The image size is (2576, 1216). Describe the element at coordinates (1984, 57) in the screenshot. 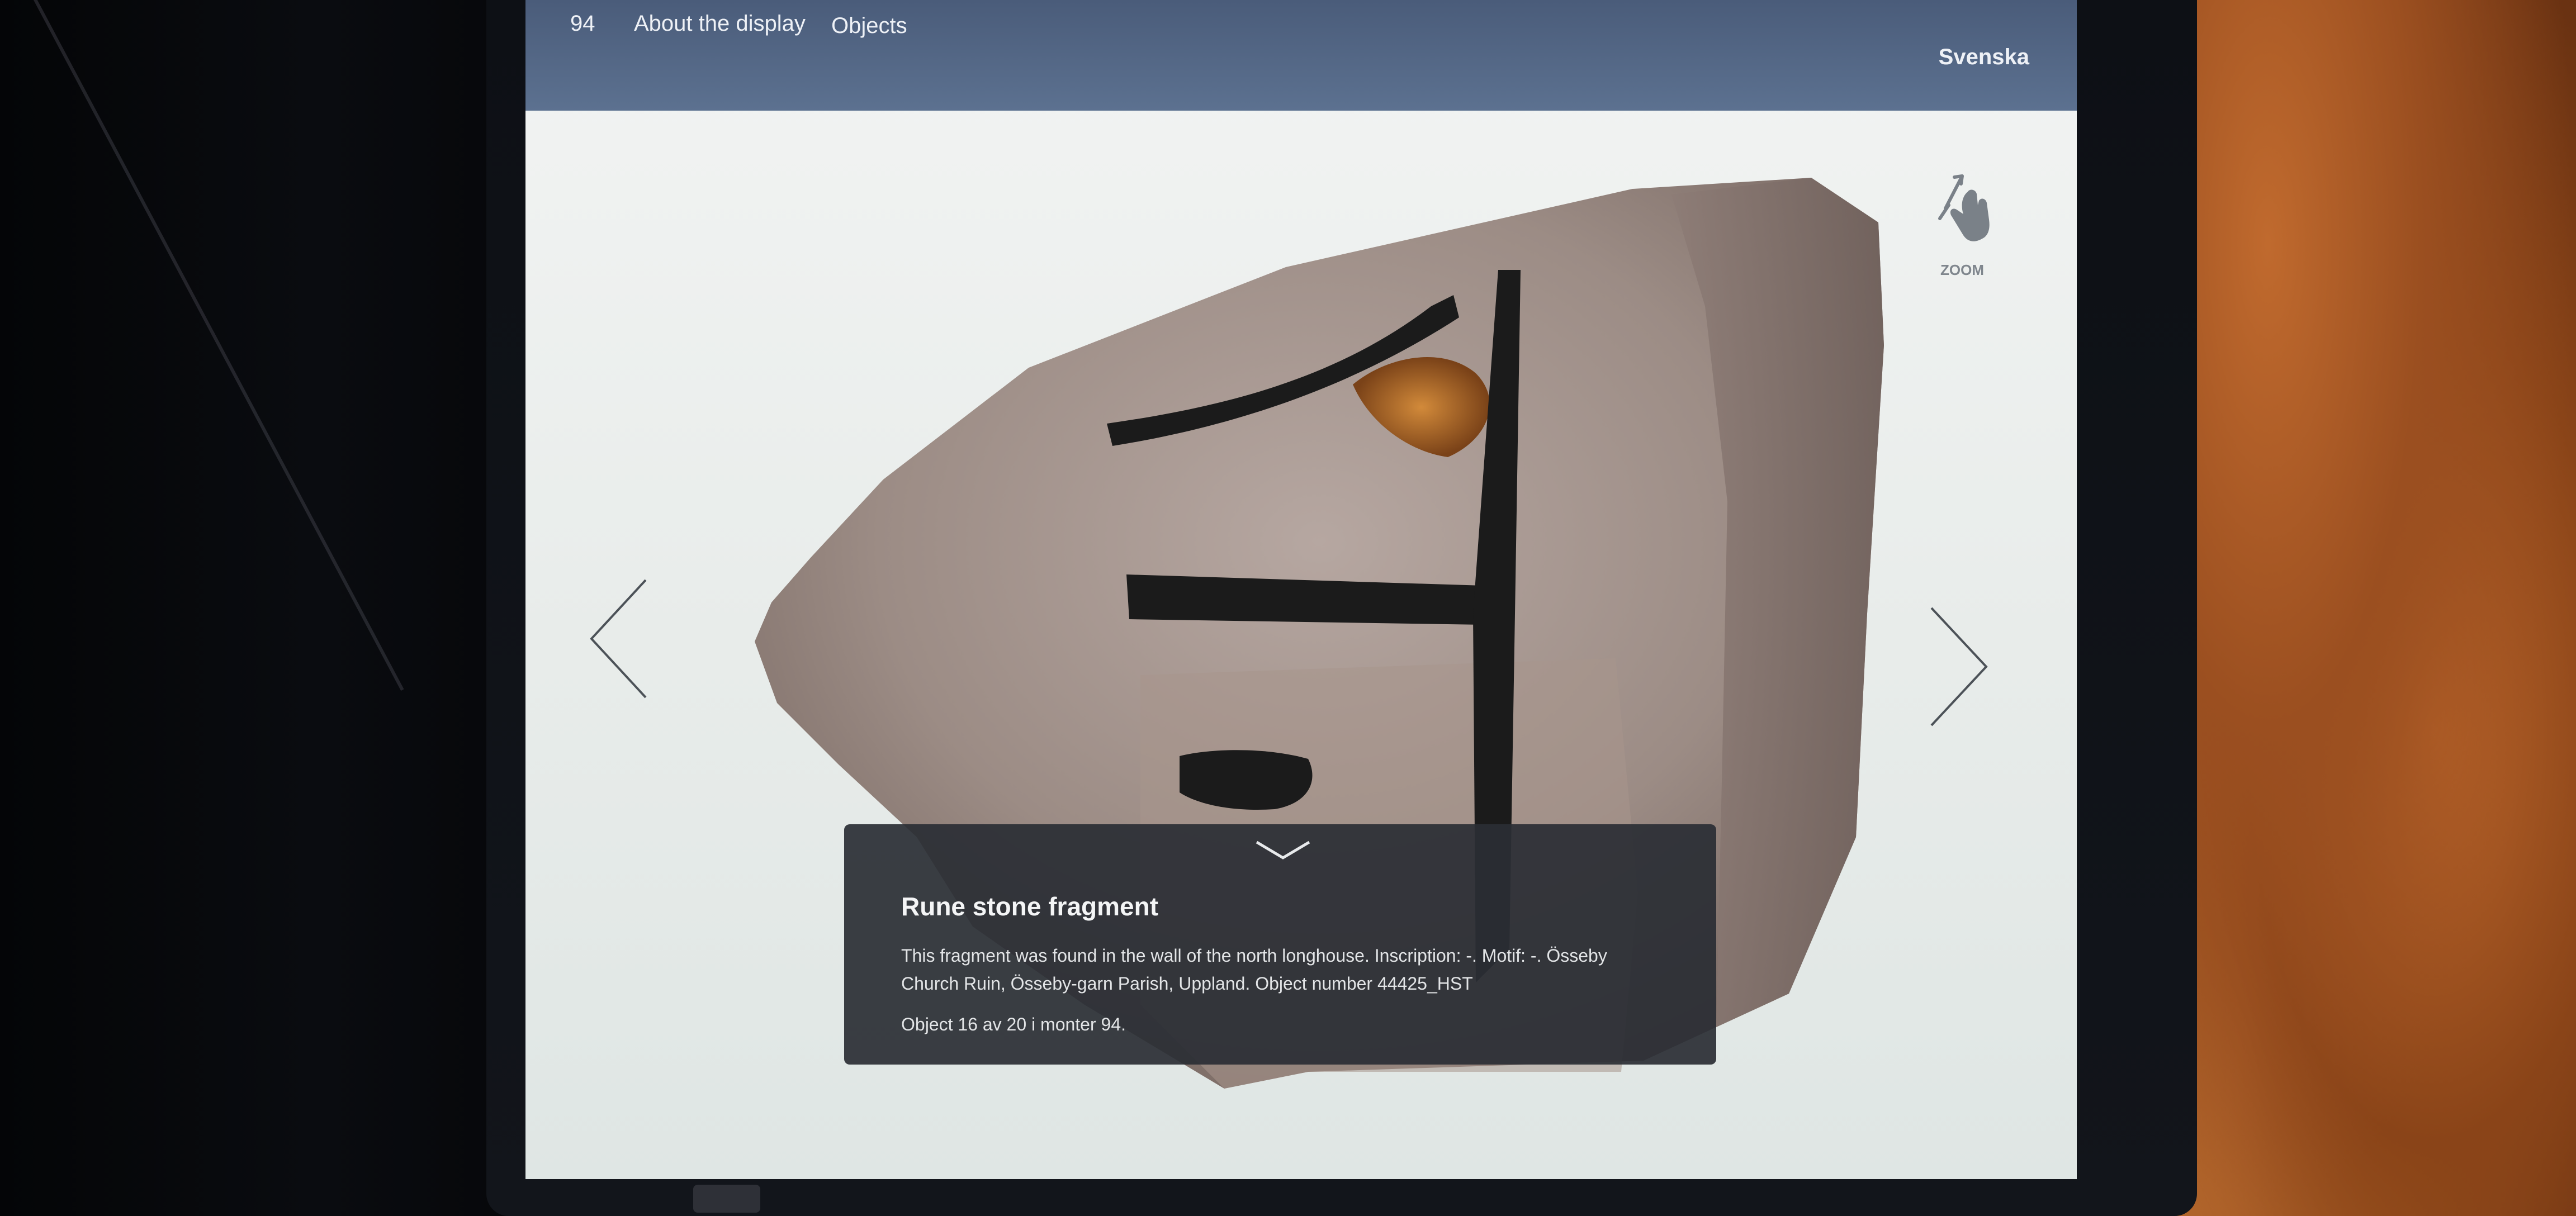

I see `language-toggle: Svenska` at that location.